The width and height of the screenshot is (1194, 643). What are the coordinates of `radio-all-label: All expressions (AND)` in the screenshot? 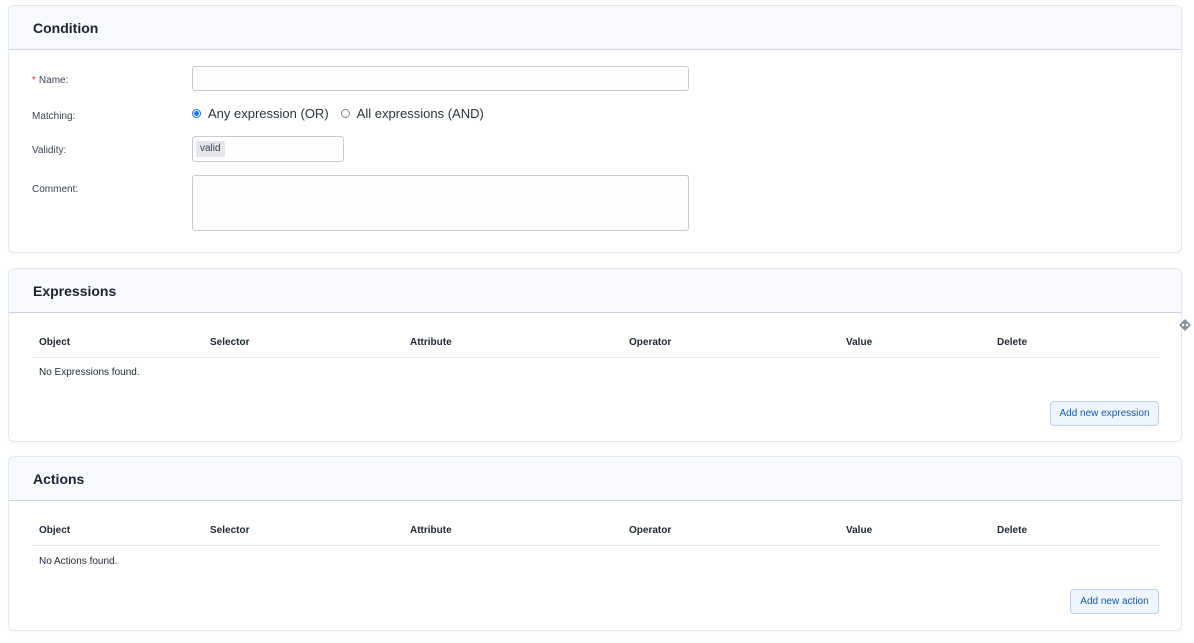 It's located at (420, 113).